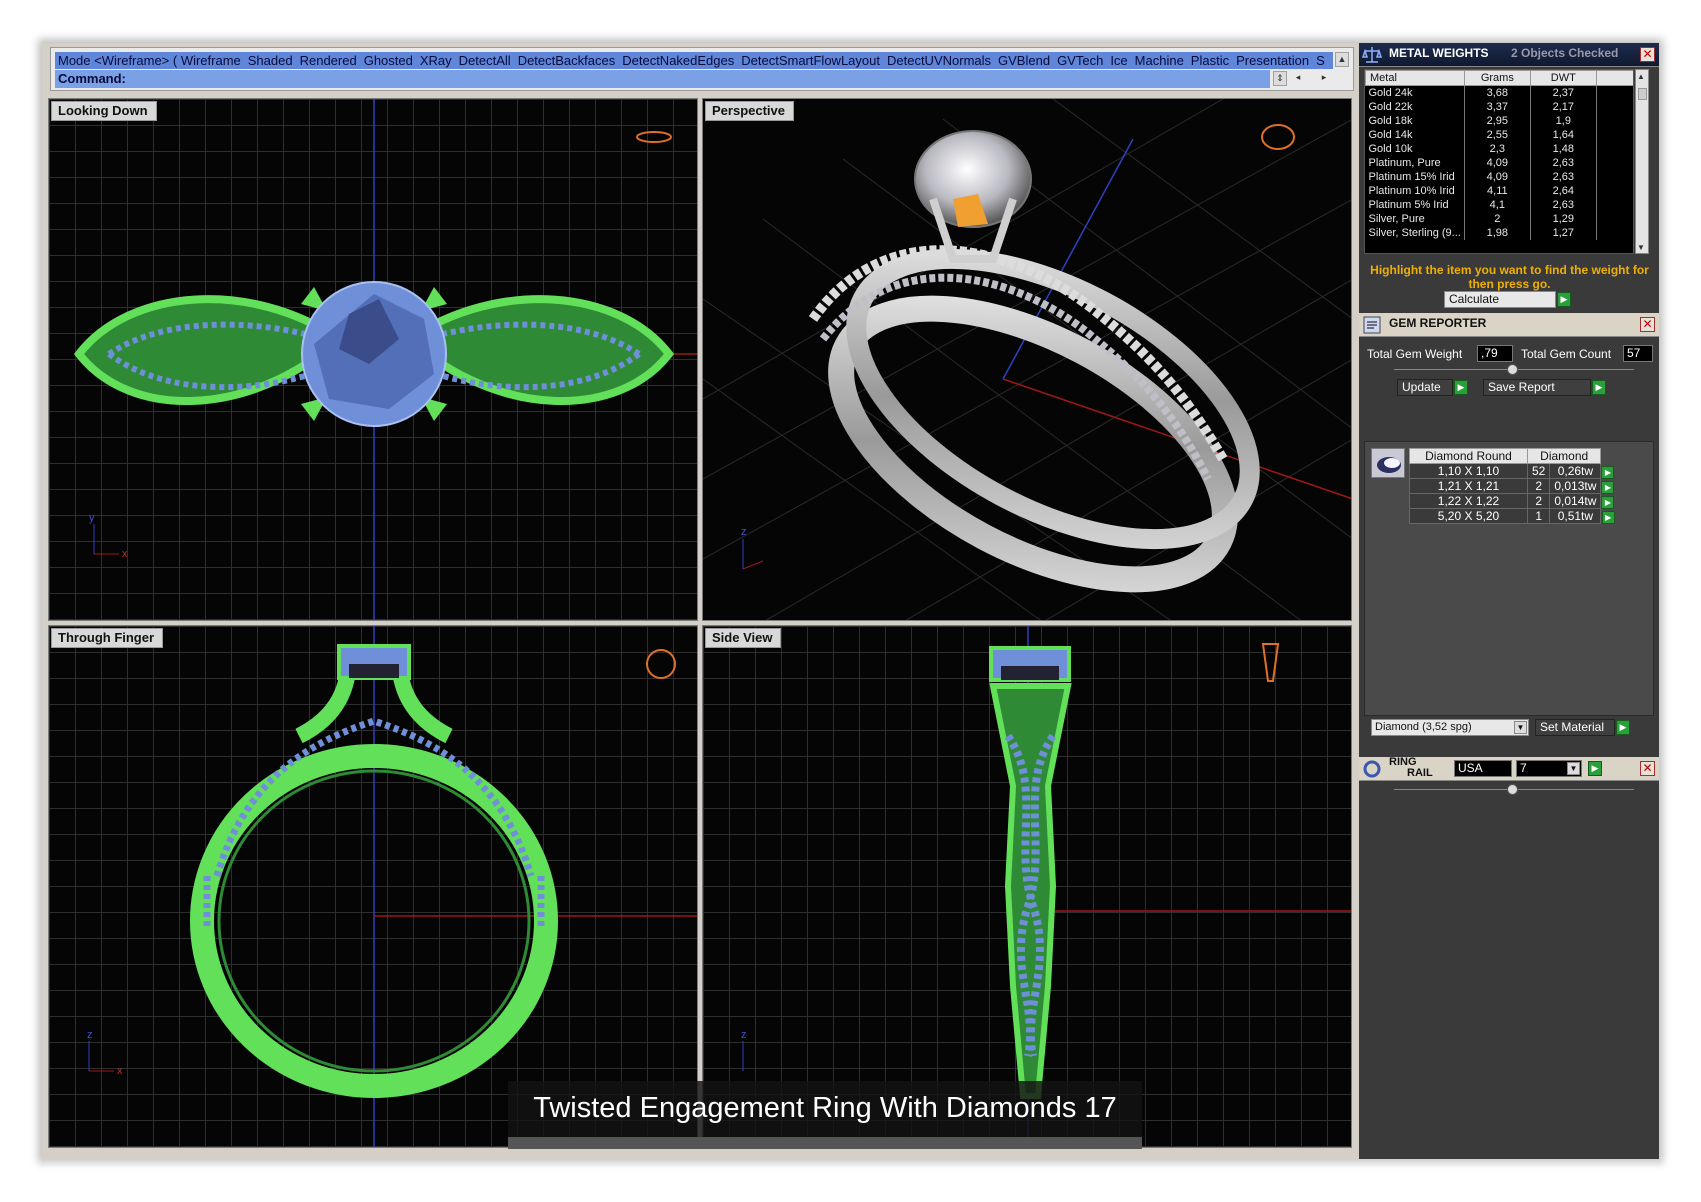 This screenshot has height=1202, width=1701. I want to click on metal-name-cell: Platinum 10% Irid, so click(1415, 190).